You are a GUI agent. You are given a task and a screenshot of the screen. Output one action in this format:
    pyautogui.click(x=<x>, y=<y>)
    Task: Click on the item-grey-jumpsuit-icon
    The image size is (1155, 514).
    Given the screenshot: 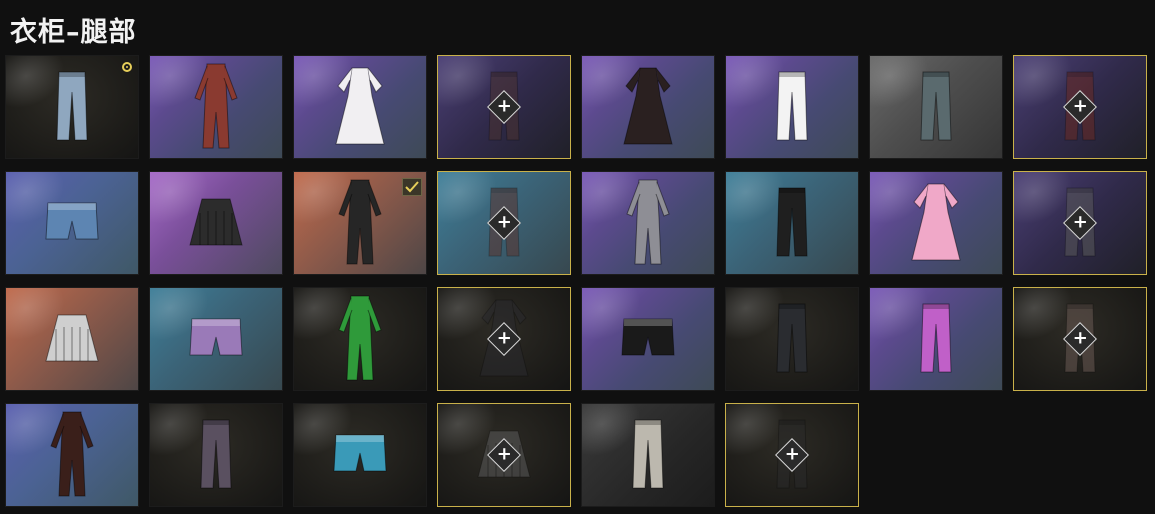 What is the action you would take?
    pyautogui.click(x=648, y=223)
    